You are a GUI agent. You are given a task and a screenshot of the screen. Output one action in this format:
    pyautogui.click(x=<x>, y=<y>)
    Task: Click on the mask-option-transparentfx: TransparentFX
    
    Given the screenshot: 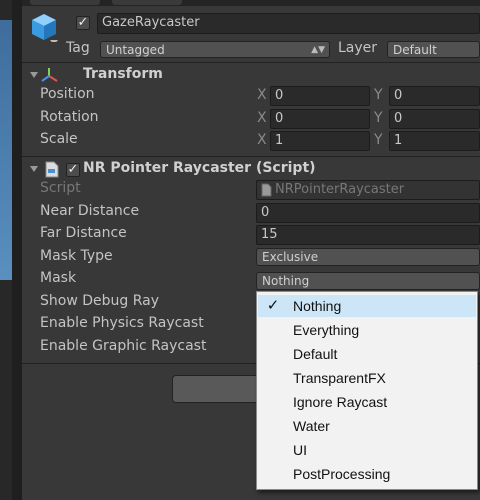 What is the action you would take?
    pyautogui.click(x=367, y=378)
    